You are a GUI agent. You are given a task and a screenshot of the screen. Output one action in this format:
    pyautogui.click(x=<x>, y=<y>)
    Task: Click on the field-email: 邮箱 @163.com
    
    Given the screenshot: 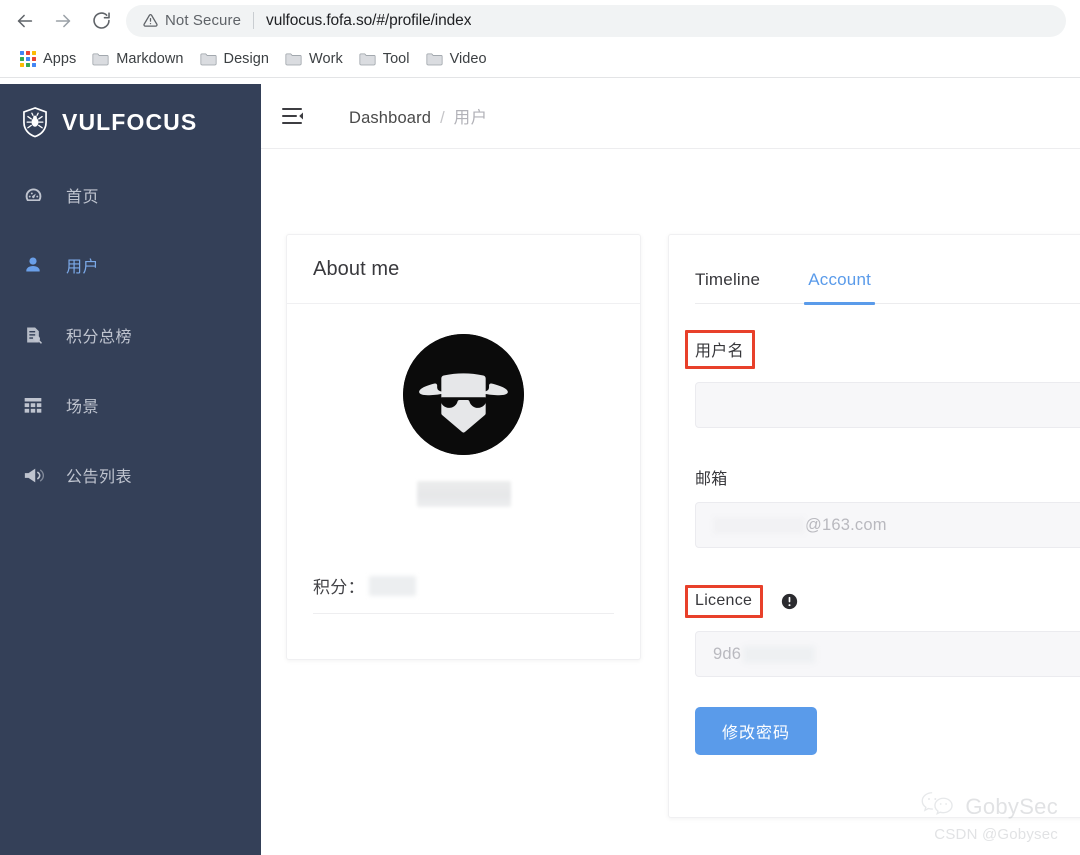 What is the action you would take?
    pyautogui.click(x=874, y=506)
    